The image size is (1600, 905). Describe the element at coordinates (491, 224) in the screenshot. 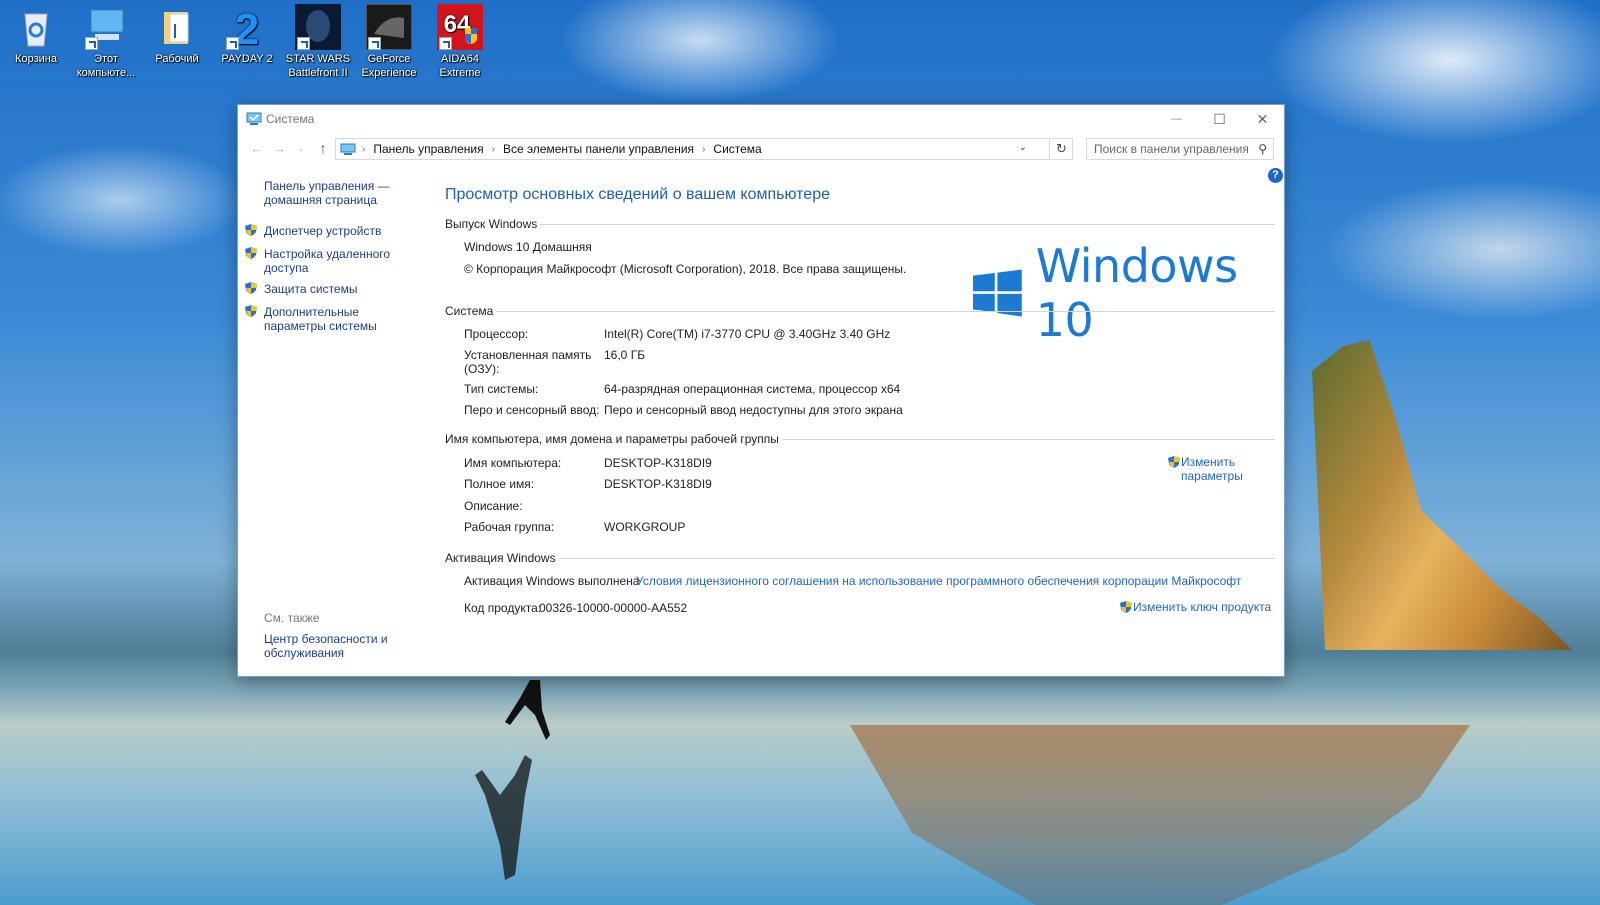

I see `section-heading: Выпуск Windows` at that location.